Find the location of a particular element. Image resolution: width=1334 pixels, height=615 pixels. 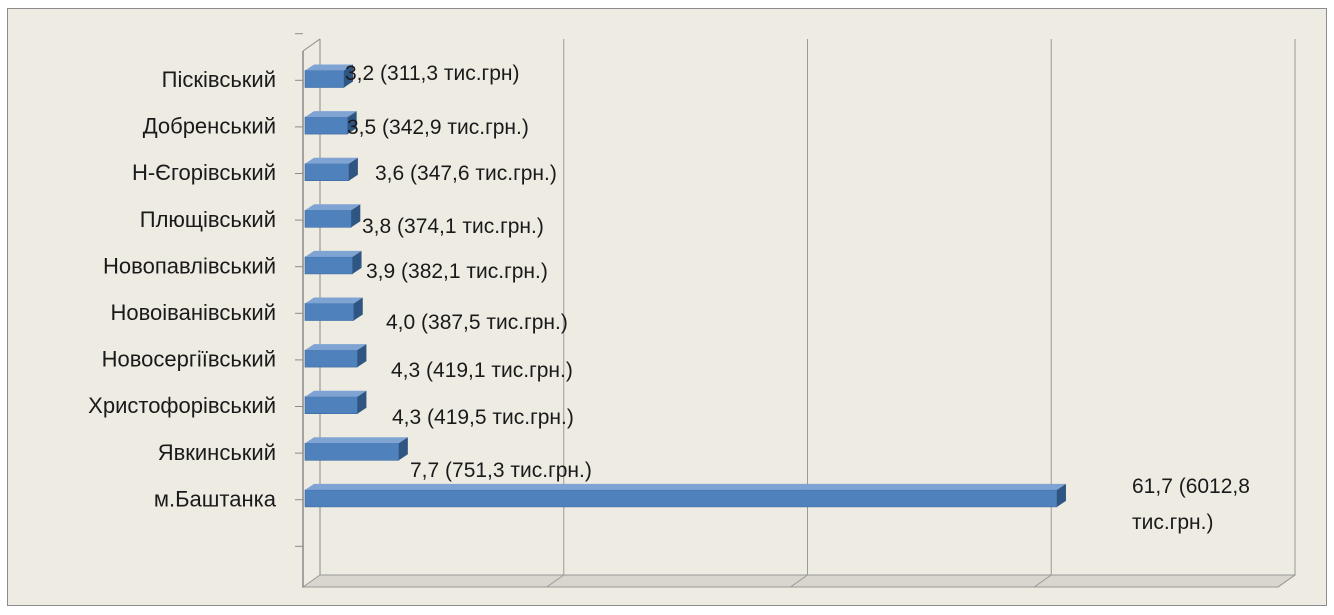

category-label: Пісківський is located at coordinates (219, 79).